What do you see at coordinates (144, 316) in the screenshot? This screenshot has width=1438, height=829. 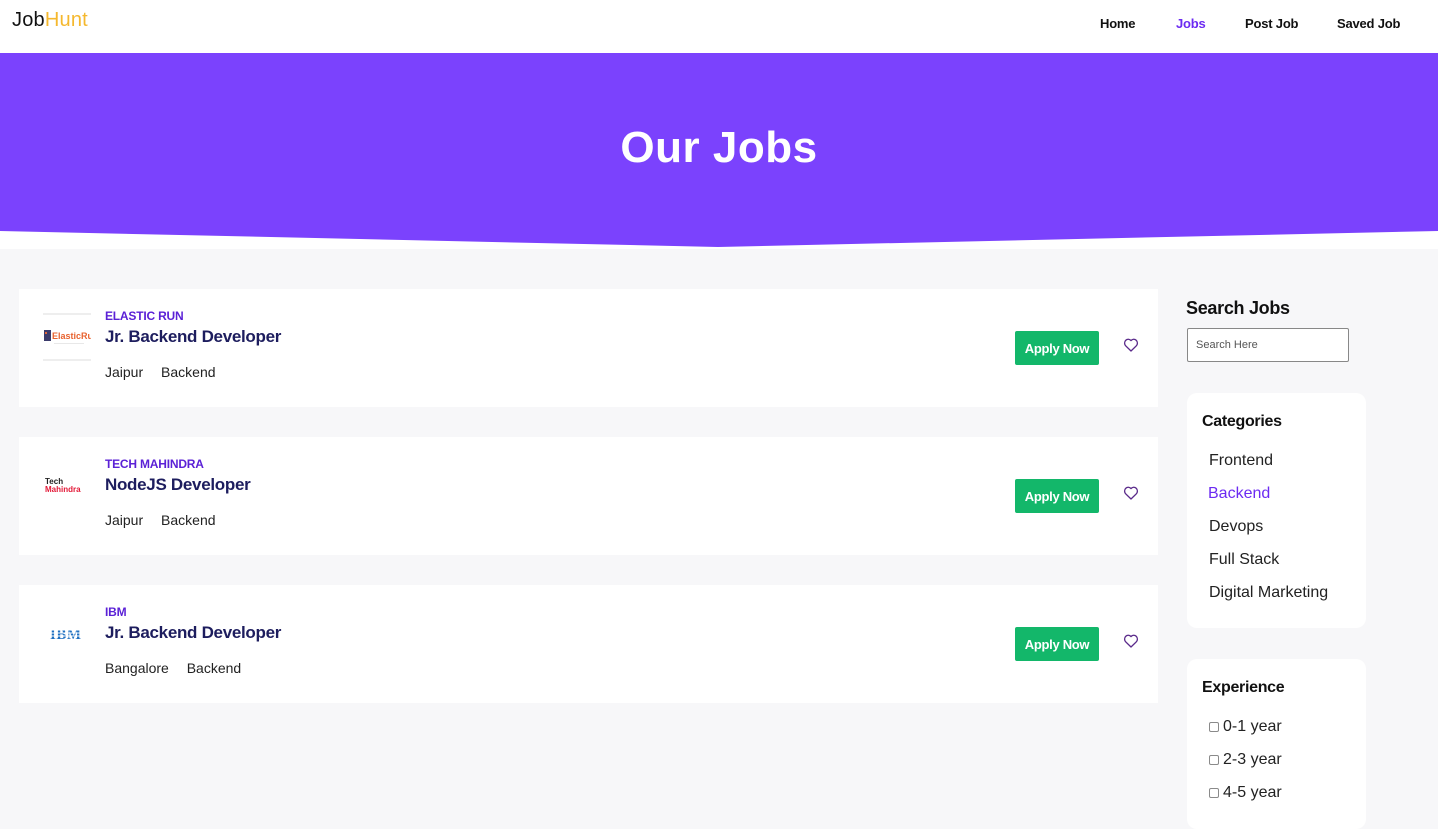 I see `company-name: ELASTIC RUN` at bounding box center [144, 316].